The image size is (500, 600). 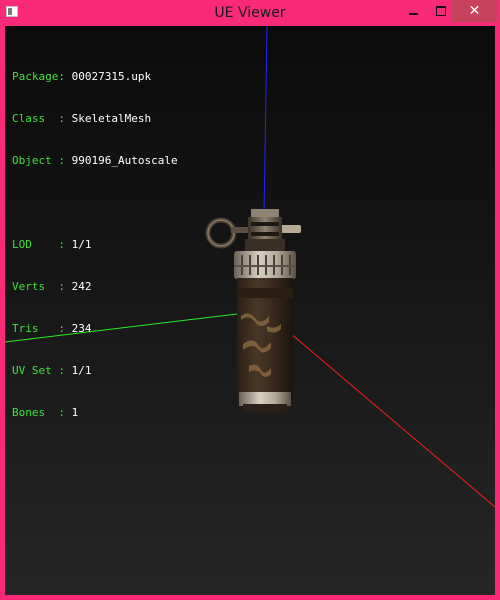 I want to click on bones-label: Bones :, so click(x=38, y=412).